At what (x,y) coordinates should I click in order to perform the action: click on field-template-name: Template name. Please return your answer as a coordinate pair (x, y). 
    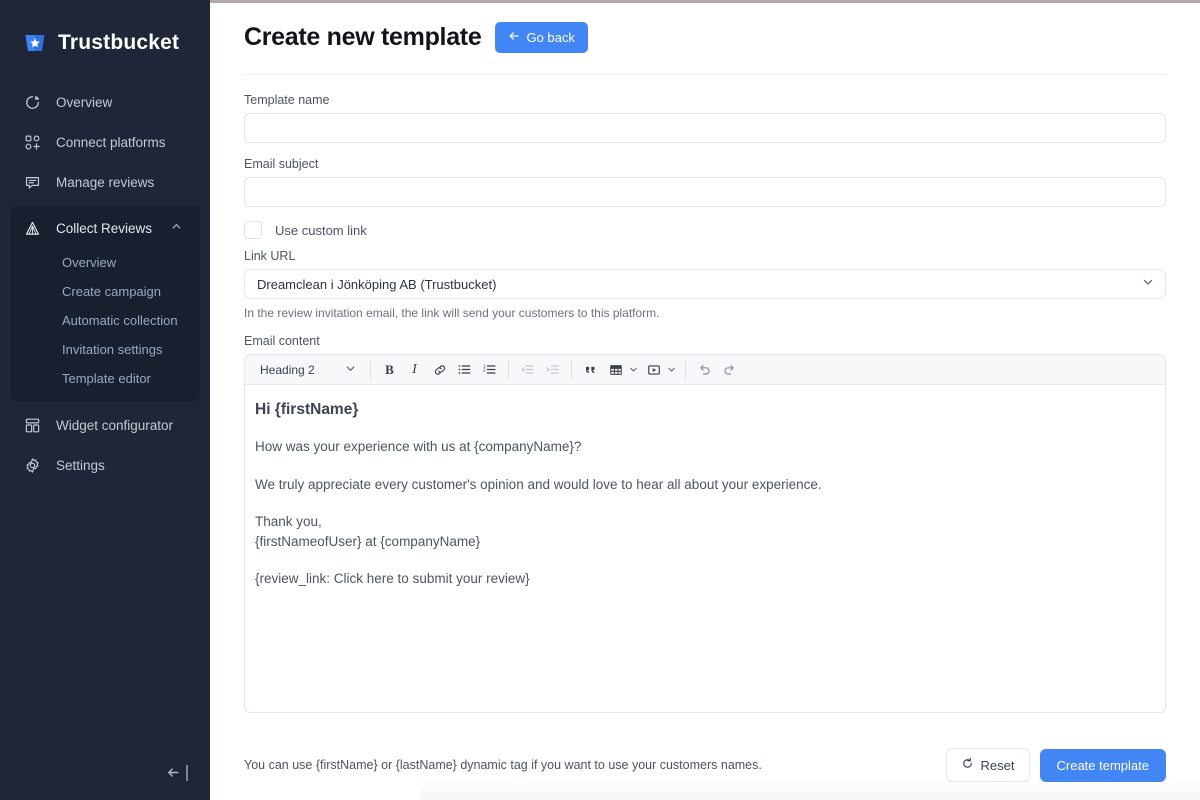
    Looking at the image, I should click on (705, 118).